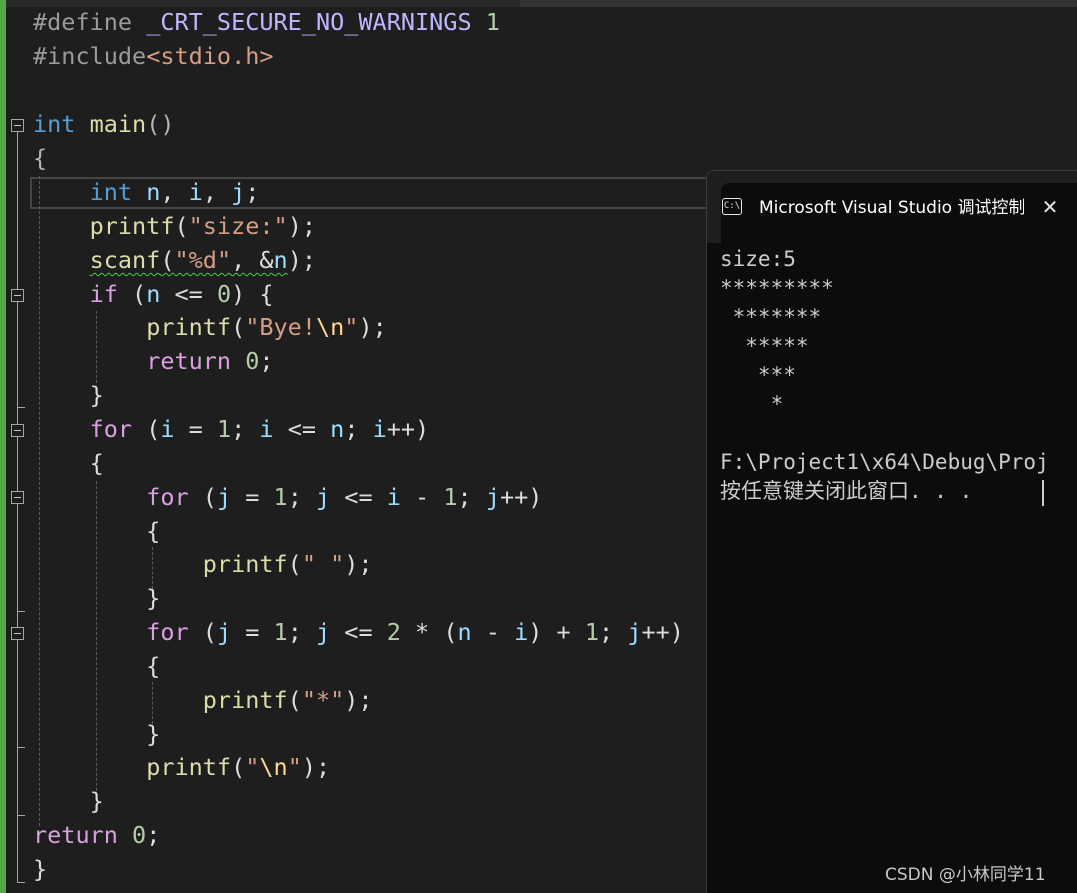 The image size is (1077, 893). What do you see at coordinates (210, 56) in the screenshot?
I see `token: <stdio.h>` at bounding box center [210, 56].